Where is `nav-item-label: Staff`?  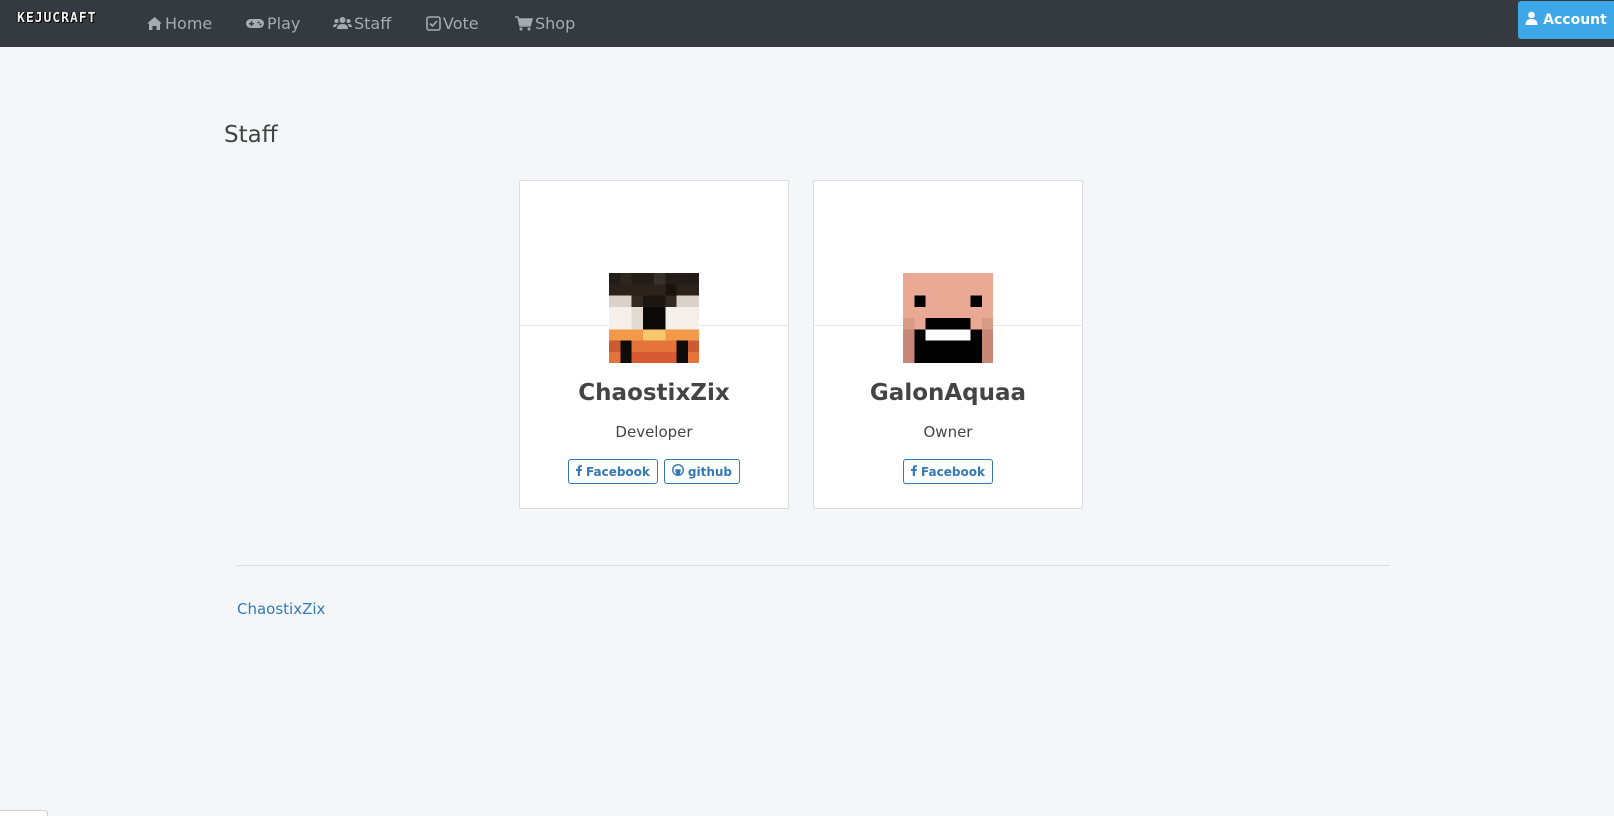 nav-item-label: Staff is located at coordinates (373, 23).